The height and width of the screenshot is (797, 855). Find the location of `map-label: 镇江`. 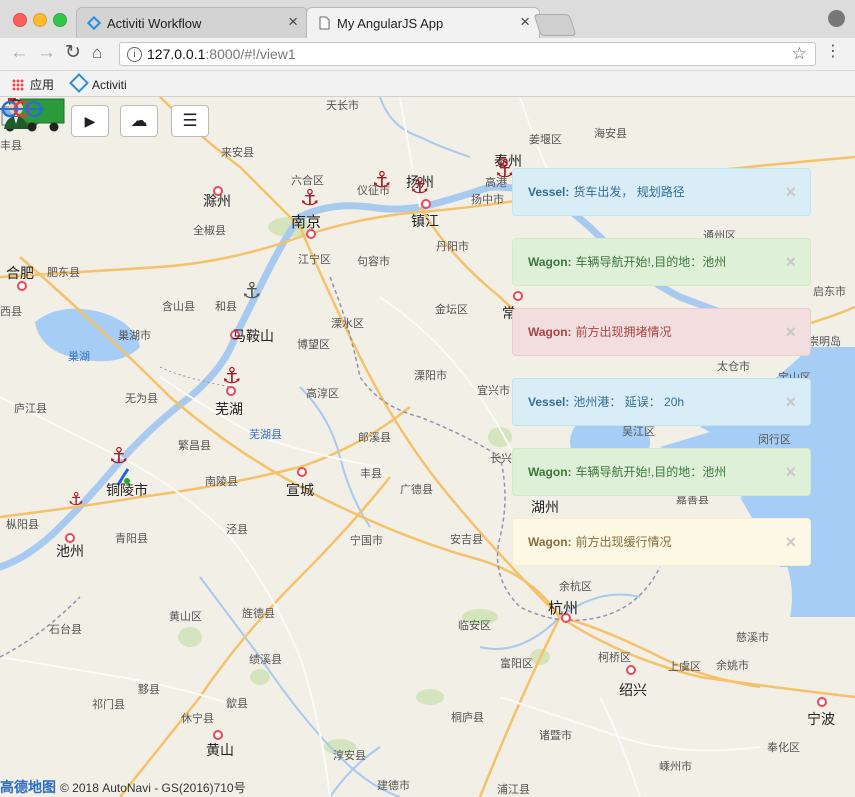

map-label: 镇江 is located at coordinates (425, 221).